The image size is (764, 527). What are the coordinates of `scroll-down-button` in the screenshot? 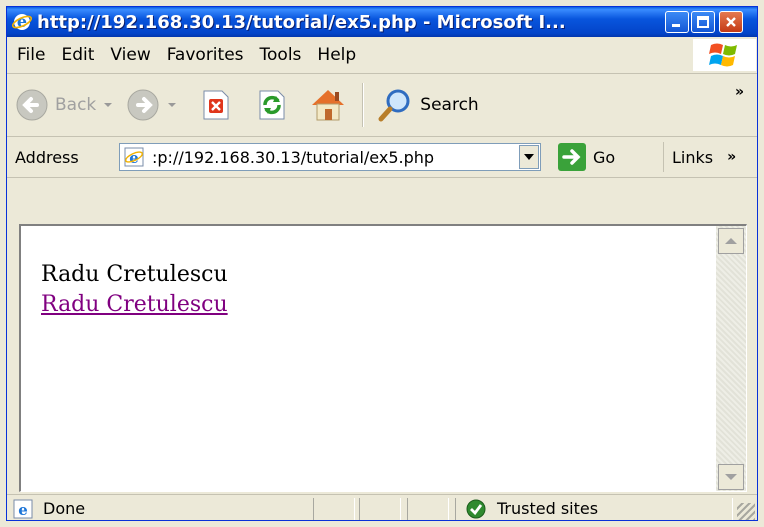 It's located at (731, 477).